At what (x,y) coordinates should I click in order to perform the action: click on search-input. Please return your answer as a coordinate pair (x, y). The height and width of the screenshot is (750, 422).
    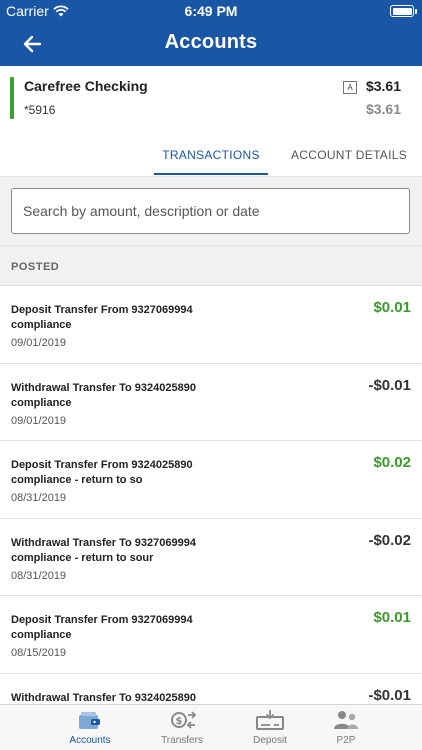
    Looking at the image, I should click on (210, 211).